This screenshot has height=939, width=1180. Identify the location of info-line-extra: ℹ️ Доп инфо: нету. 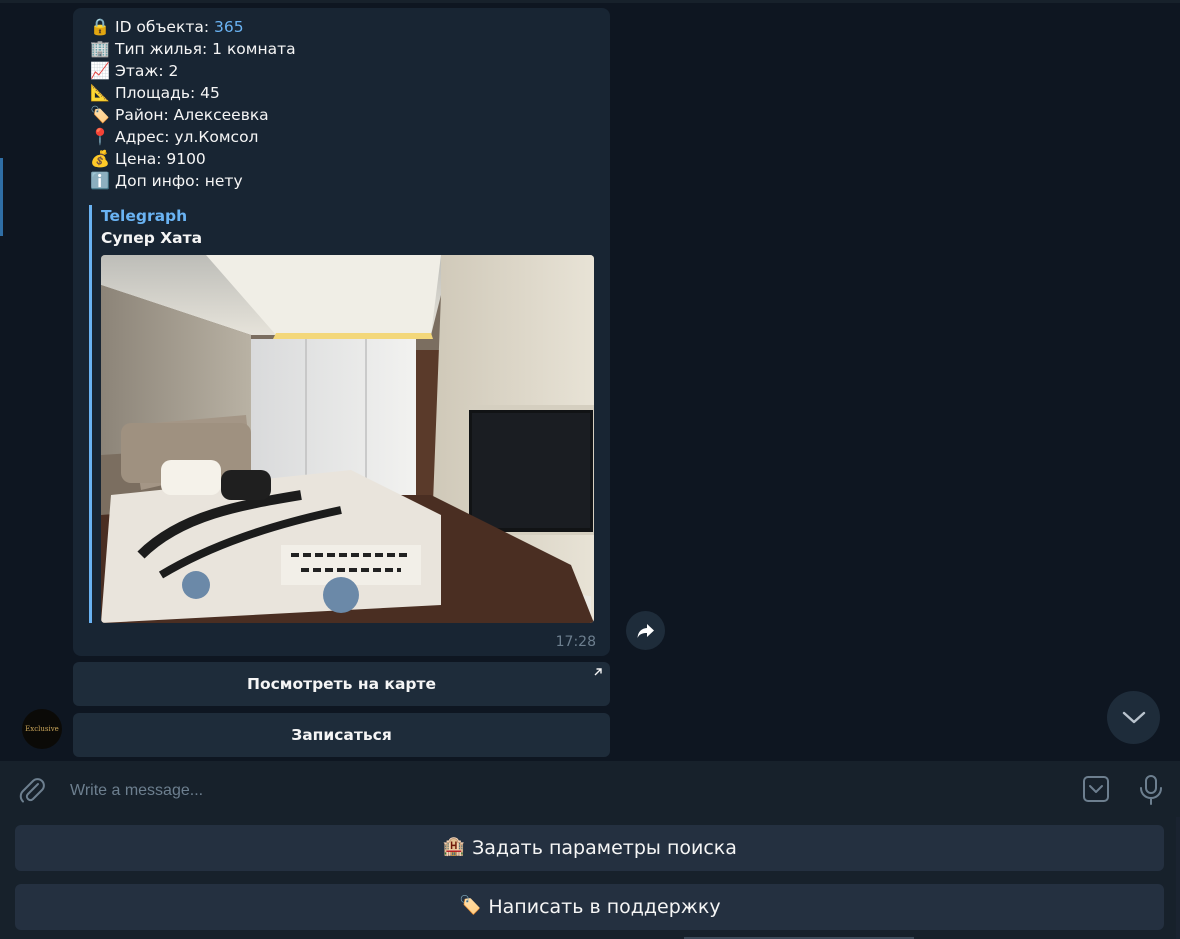
(192, 181).